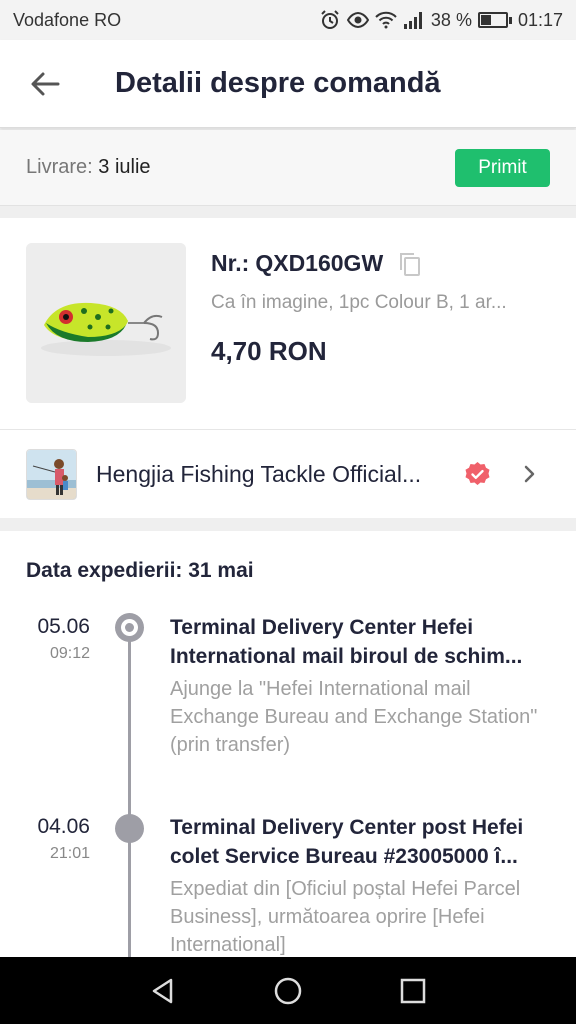  What do you see at coordinates (129, 828) in the screenshot?
I see `timeline-dot` at bounding box center [129, 828].